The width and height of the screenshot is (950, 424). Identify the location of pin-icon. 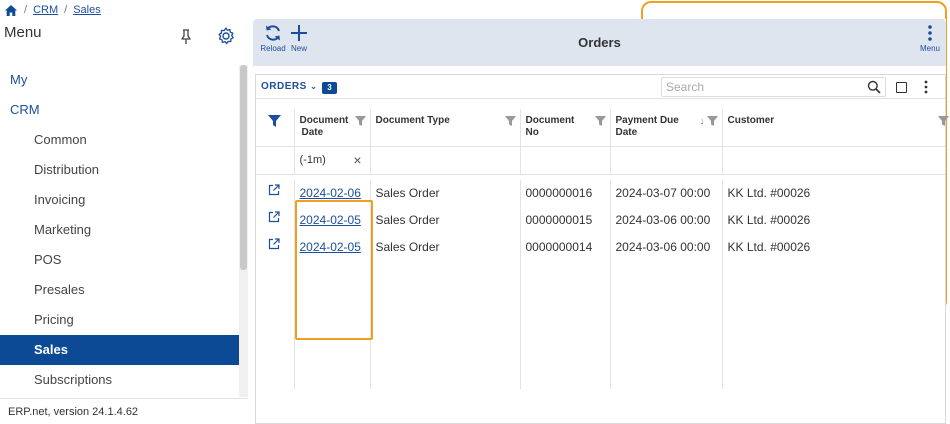
(186, 37).